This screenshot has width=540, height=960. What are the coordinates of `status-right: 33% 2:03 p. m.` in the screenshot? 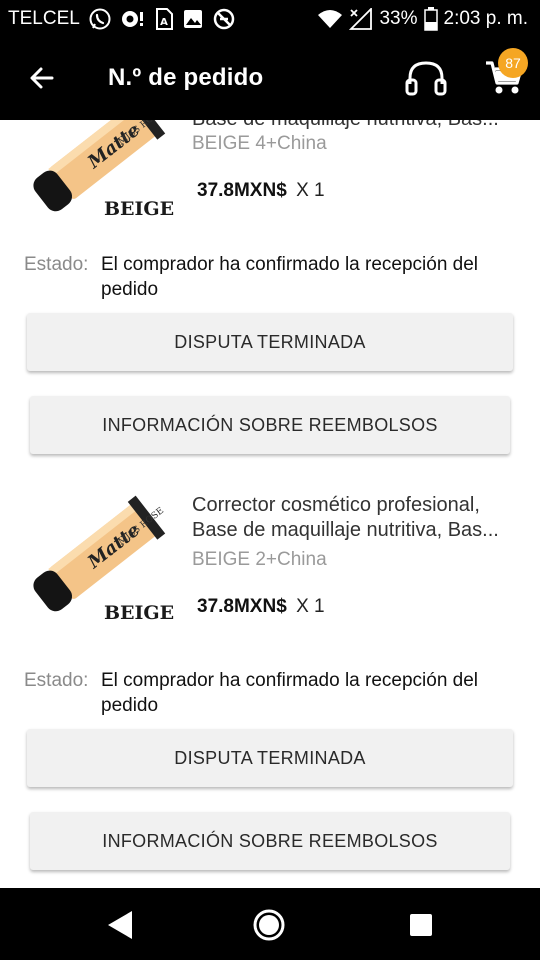 It's located at (422, 19).